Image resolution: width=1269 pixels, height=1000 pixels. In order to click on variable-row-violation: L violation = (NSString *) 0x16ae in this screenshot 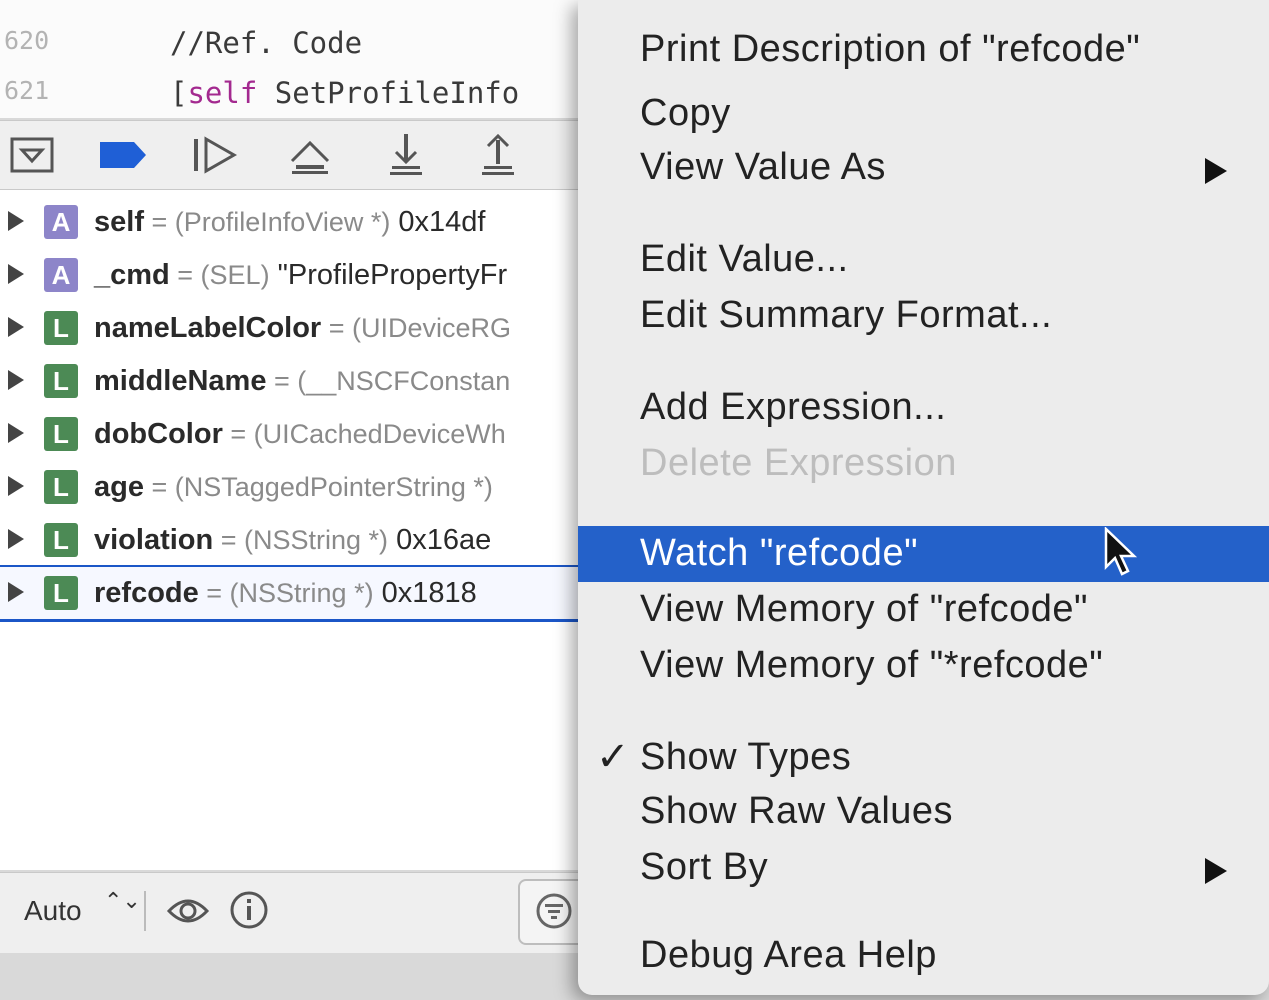, I will do `click(300, 540)`.